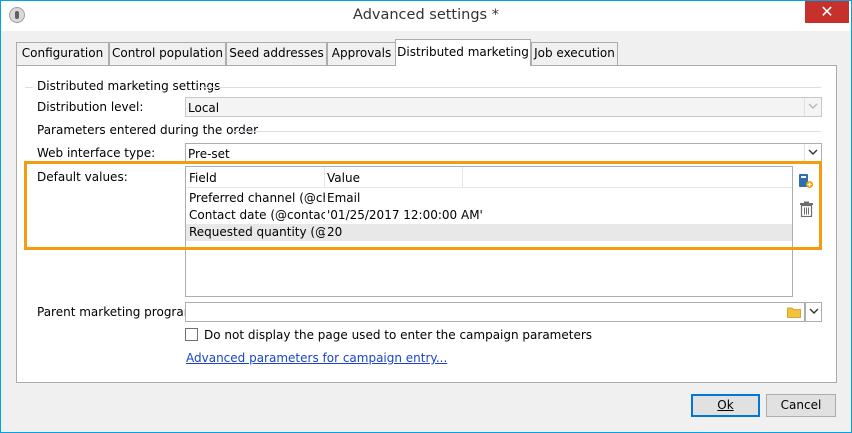 The image size is (852, 433). What do you see at coordinates (62, 53) in the screenshot?
I see `tab-configuration: Configuration` at bounding box center [62, 53].